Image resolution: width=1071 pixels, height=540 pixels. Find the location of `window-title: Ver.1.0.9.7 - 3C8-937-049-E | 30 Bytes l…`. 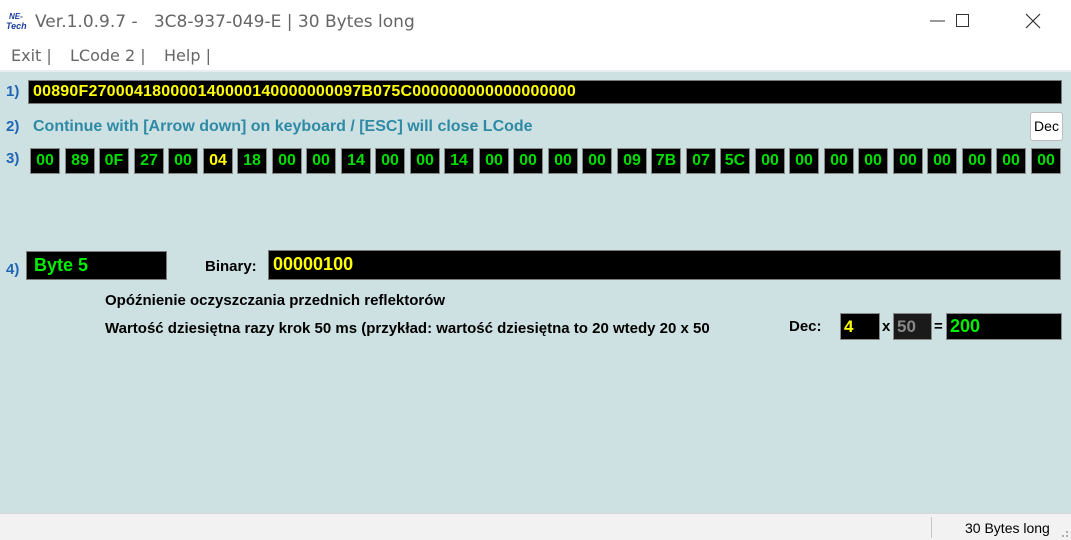

window-title: Ver.1.0.9.7 - 3C8-937-049-E | 30 Bytes l… is located at coordinates (225, 22).